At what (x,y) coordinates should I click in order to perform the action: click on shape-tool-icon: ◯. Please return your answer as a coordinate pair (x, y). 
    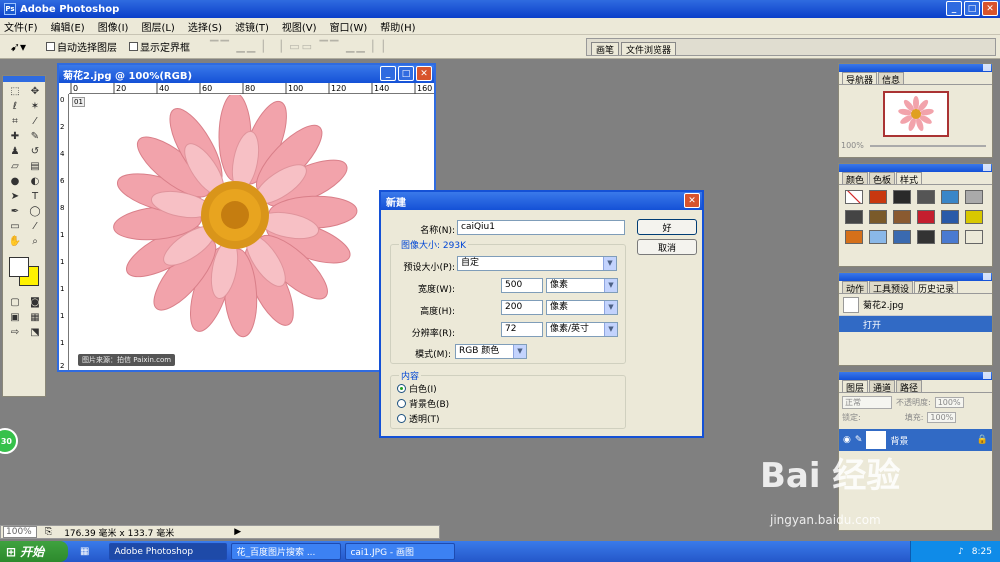
    Looking at the image, I should click on (35, 211).